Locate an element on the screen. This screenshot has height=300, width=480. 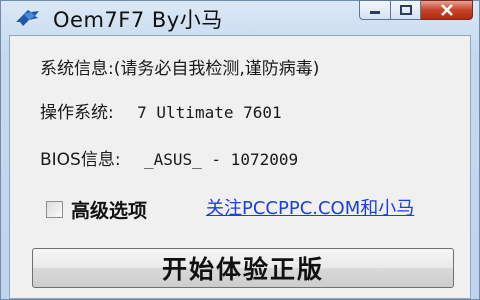
os-label: 操作系统: is located at coordinates (77, 113).